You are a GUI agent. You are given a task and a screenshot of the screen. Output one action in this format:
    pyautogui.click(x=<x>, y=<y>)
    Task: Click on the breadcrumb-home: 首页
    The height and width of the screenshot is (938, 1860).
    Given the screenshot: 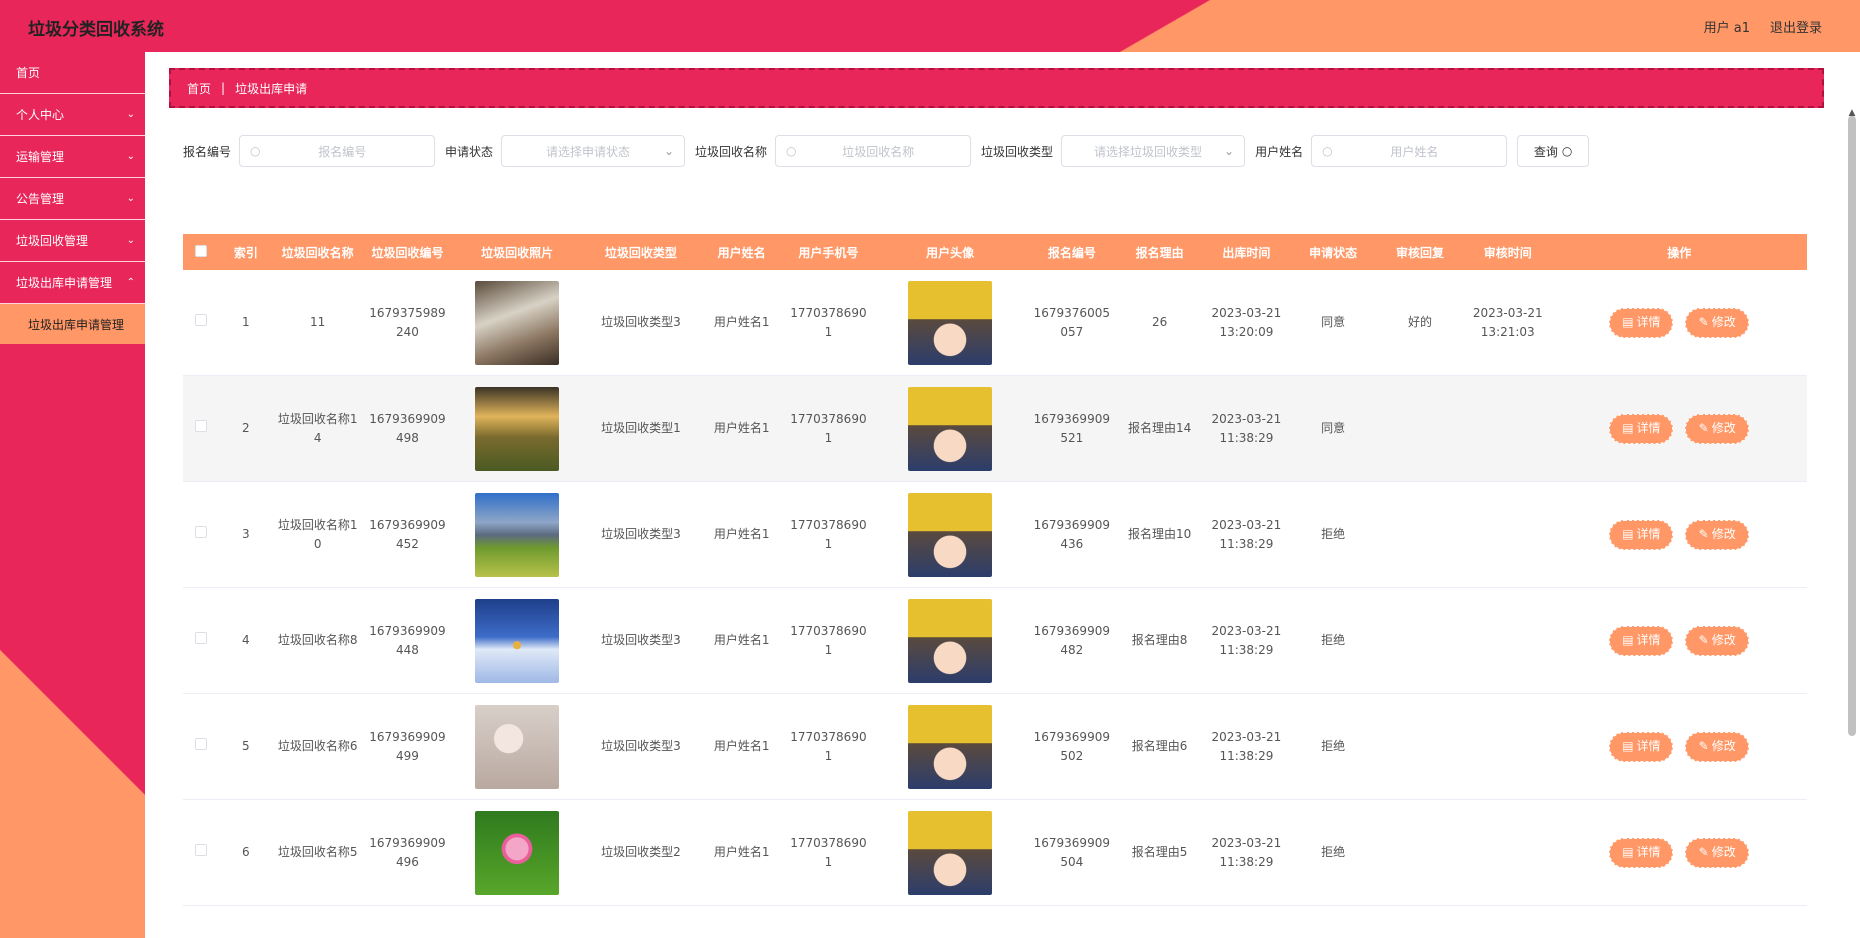 What is the action you would take?
    pyautogui.click(x=199, y=88)
    